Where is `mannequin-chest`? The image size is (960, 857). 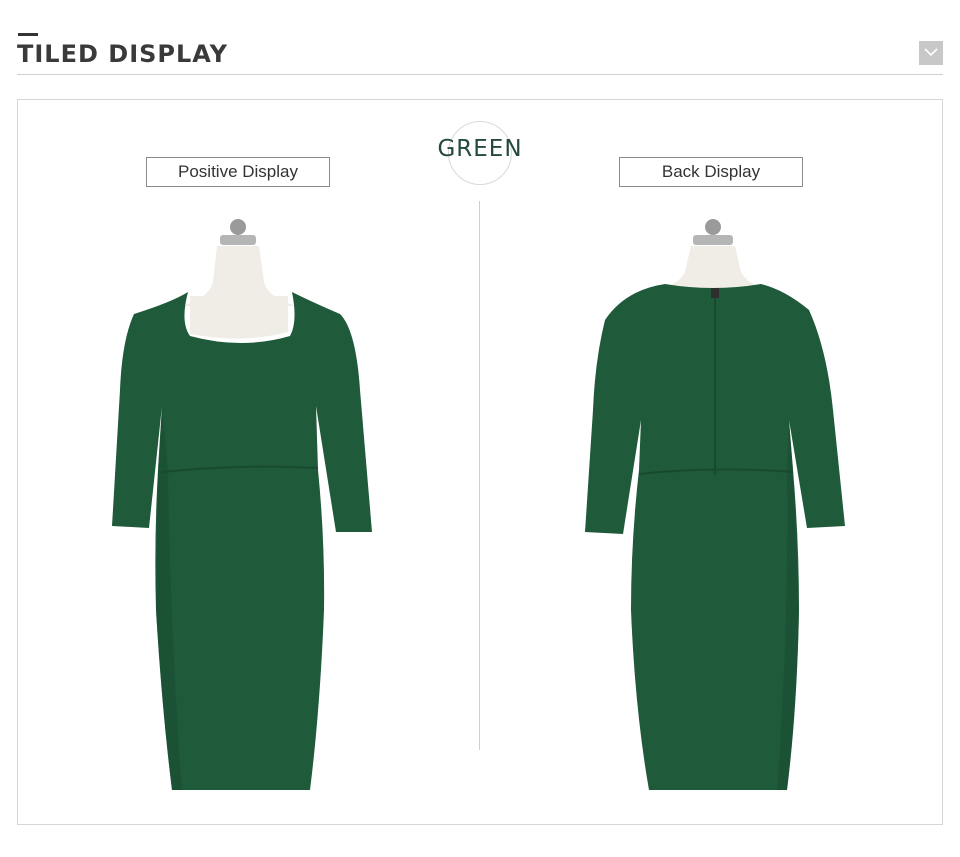 mannequin-chest is located at coordinates (239, 317).